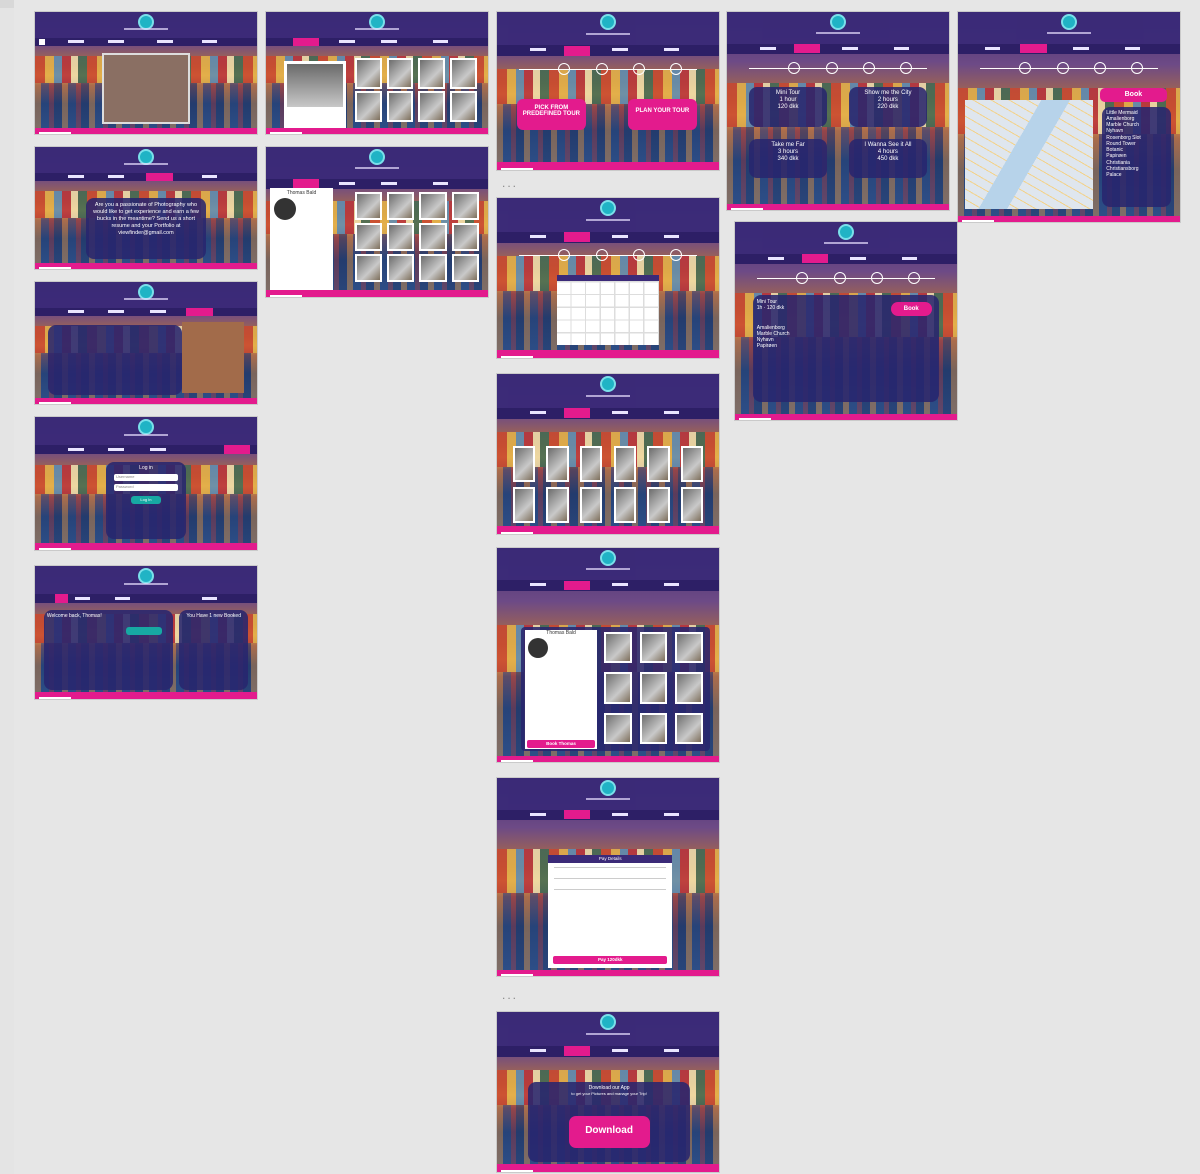 The image size is (1200, 1174). What do you see at coordinates (887, 100) in the screenshot?
I see `tour-duration: 2 hours` at bounding box center [887, 100].